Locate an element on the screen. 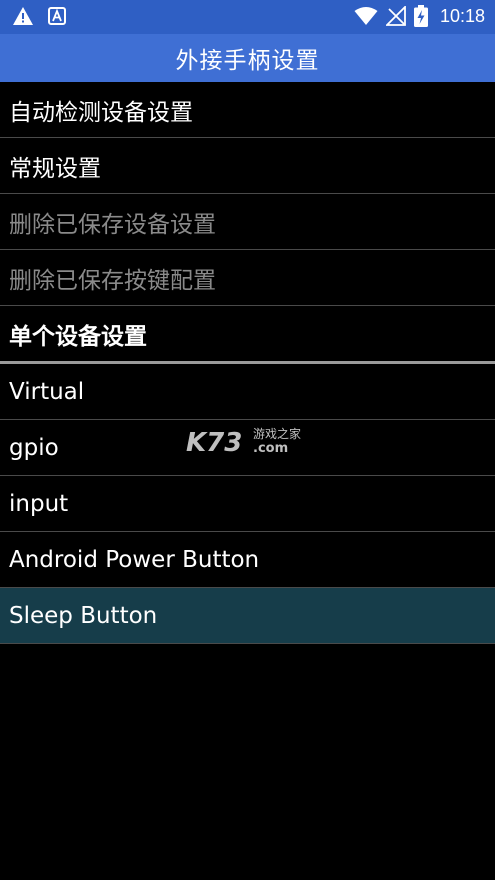 The height and width of the screenshot is (880, 495). device-item-label: Sleep Button is located at coordinates (83, 615).